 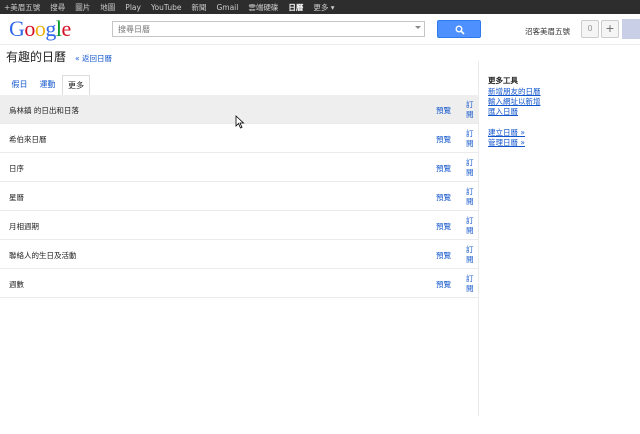 What do you see at coordinates (239, 225) in the screenshot?
I see `list-item: 月相週期 預覽 訂閱` at bounding box center [239, 225].